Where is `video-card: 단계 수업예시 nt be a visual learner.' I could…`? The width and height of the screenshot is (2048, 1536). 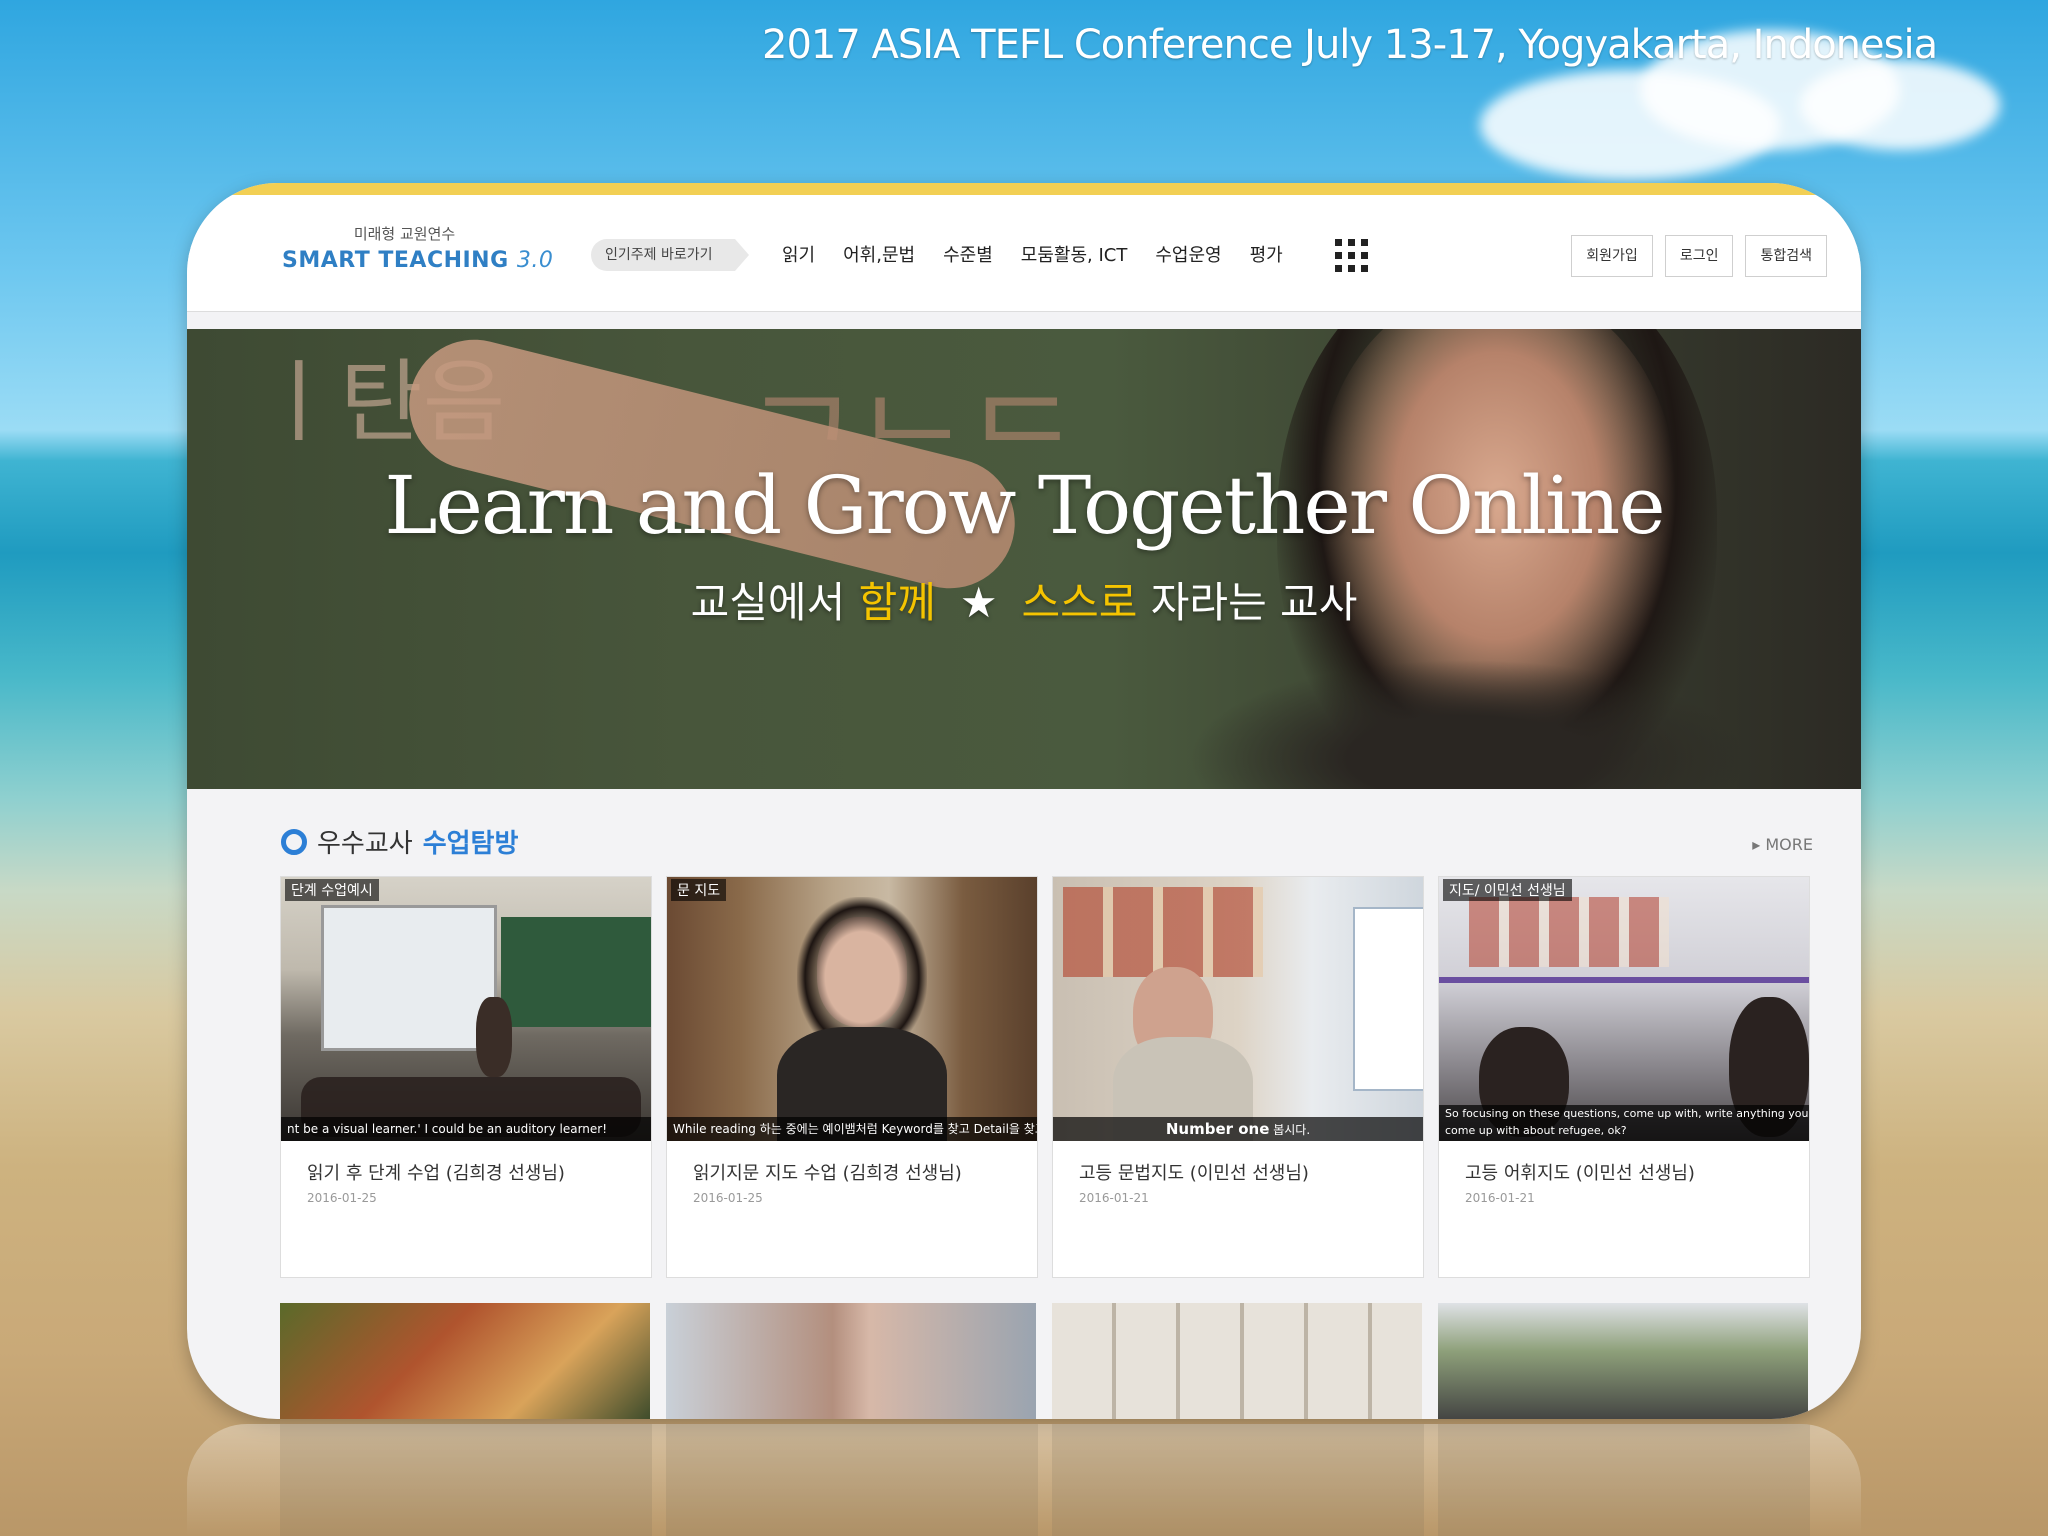 video-card: 단계 수업예시 nt be a visual learner.' I could… is located at coordinates (466, 1077).